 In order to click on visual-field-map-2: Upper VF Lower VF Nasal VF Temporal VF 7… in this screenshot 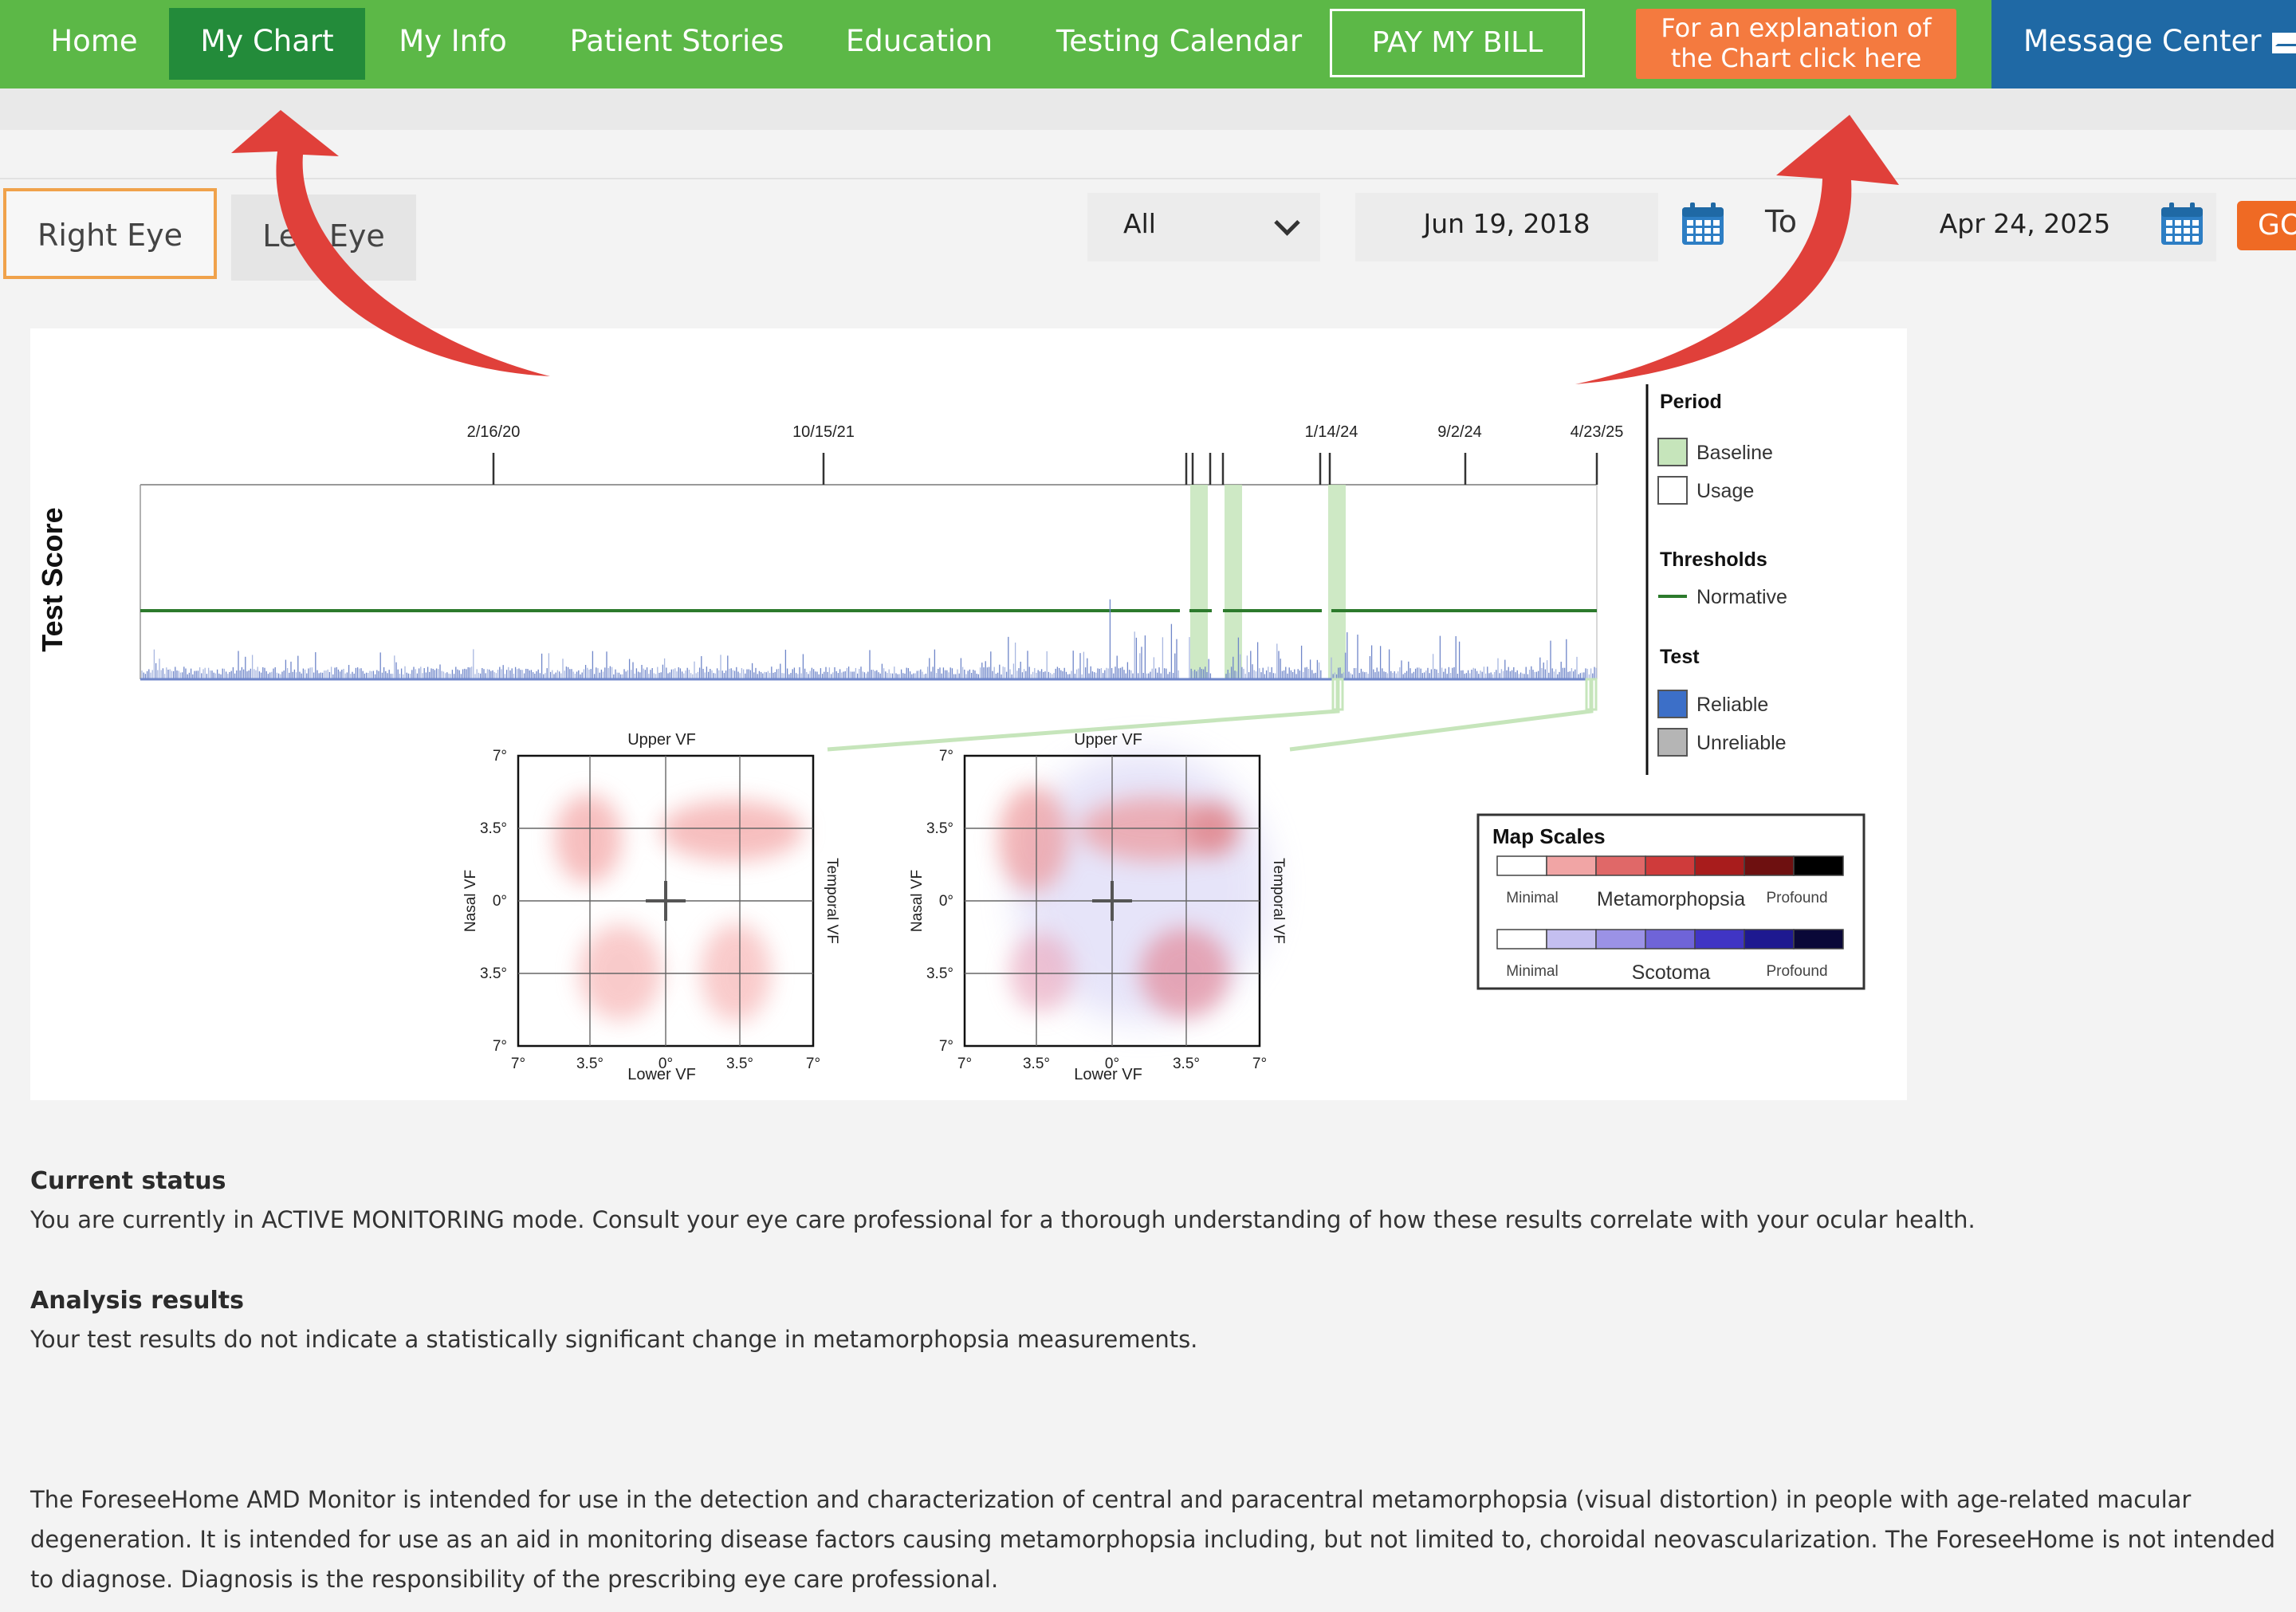, I will do `click(1098, 907)`.